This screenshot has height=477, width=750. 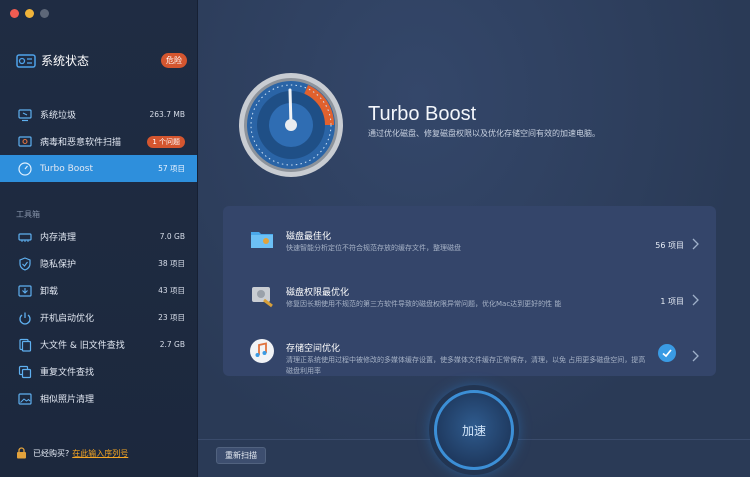 What do you see at coordinates (166, 141) in the screenshot?
I see `issue-badge: 1 个问题` at bounding box center [166, 141].